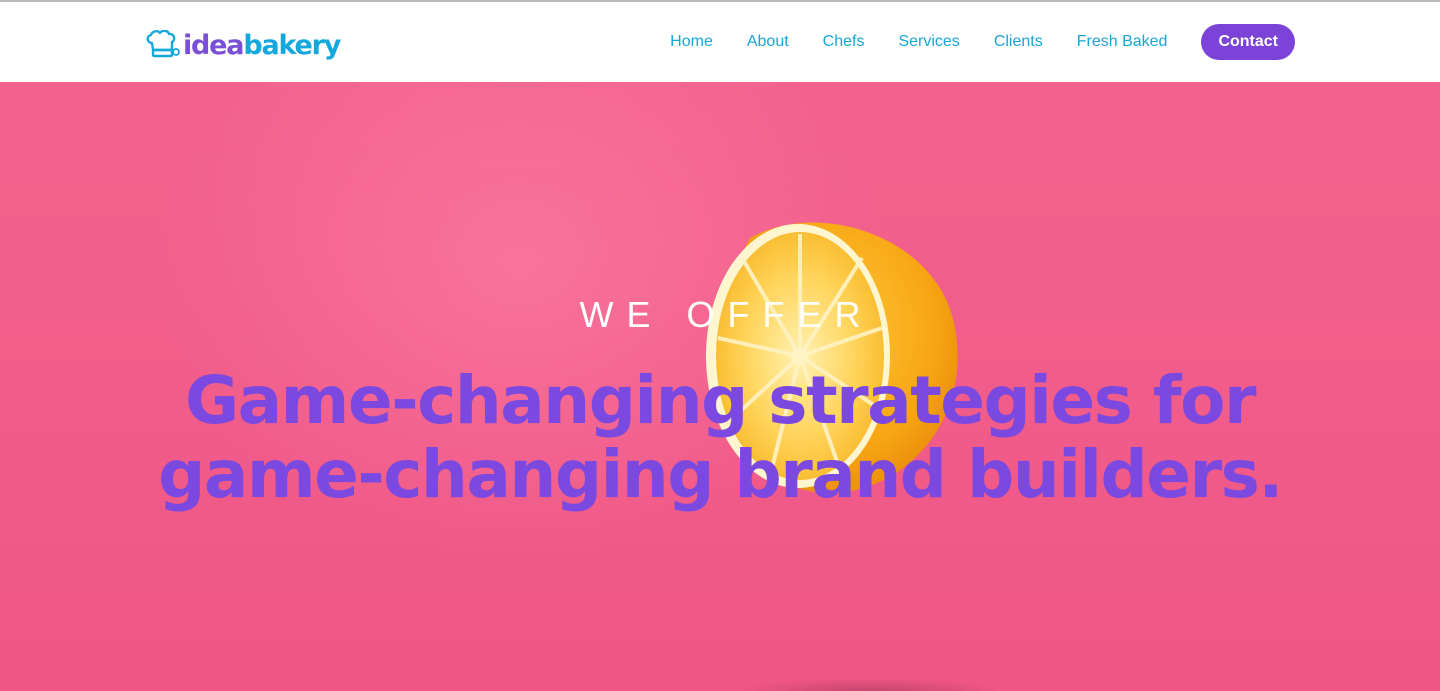 The width and height of the screenshot is (1440, 691). What do you see at coordinates (292, 45) in the screenshot?
I see `logo-text-bakery: bakery` at bounding box center [292, 45].